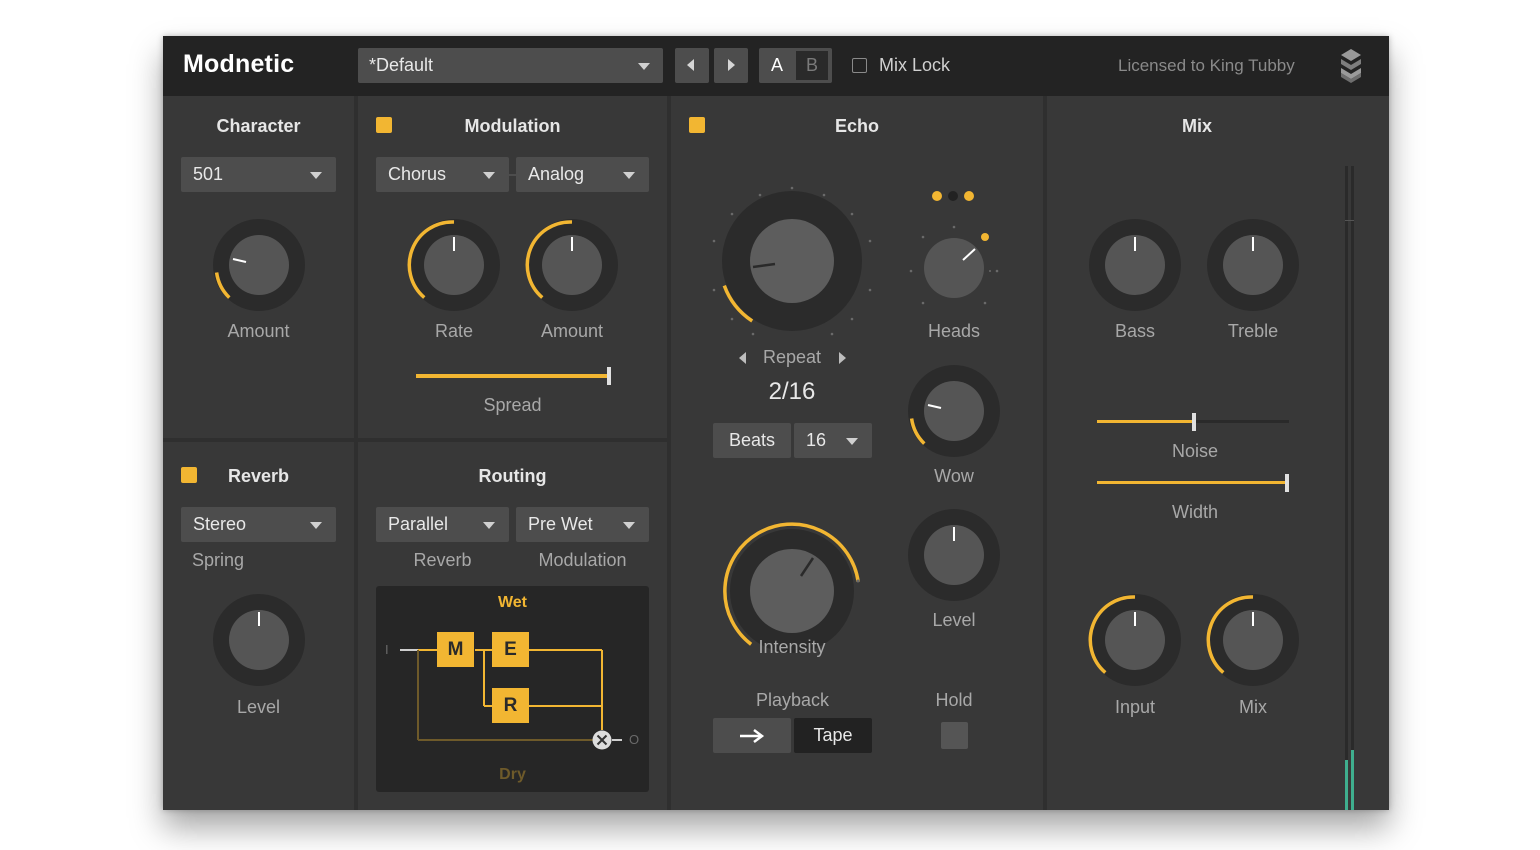 Image resolution: width=1540 pixels, height=850 pixels. Describe the element at coordinates (954, 558) in the screenshot. I see `echo-level-knob` at that location.